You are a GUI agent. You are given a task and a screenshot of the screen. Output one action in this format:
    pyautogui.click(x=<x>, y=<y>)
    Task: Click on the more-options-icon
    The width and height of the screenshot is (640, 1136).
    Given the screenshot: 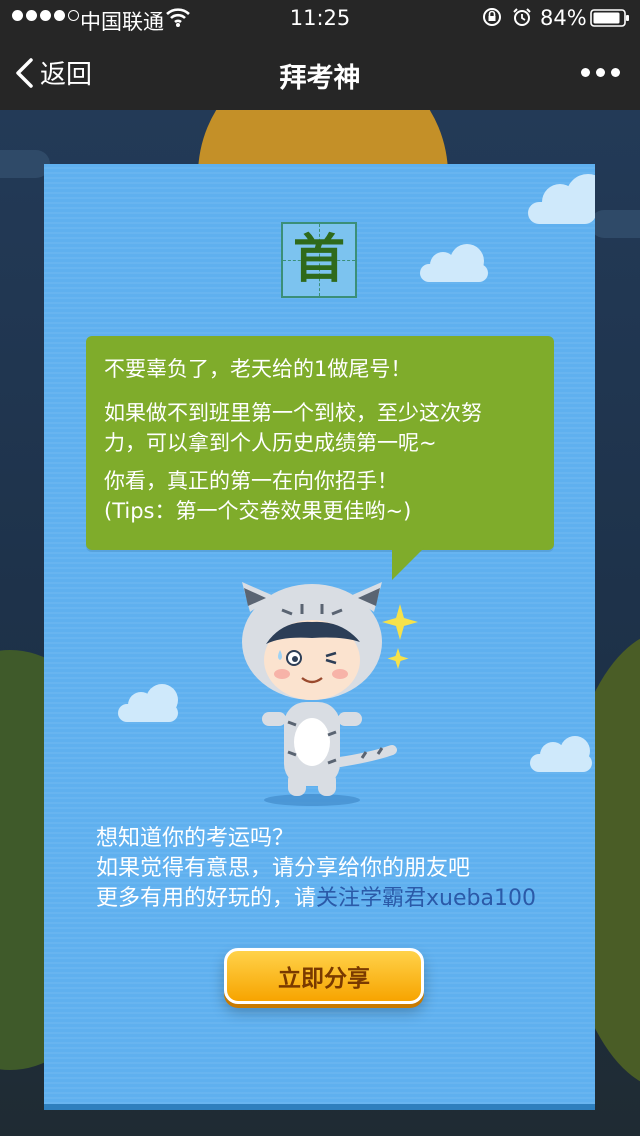 What is the action you would take?
    pyautogui.click(x=600, y=72)
    